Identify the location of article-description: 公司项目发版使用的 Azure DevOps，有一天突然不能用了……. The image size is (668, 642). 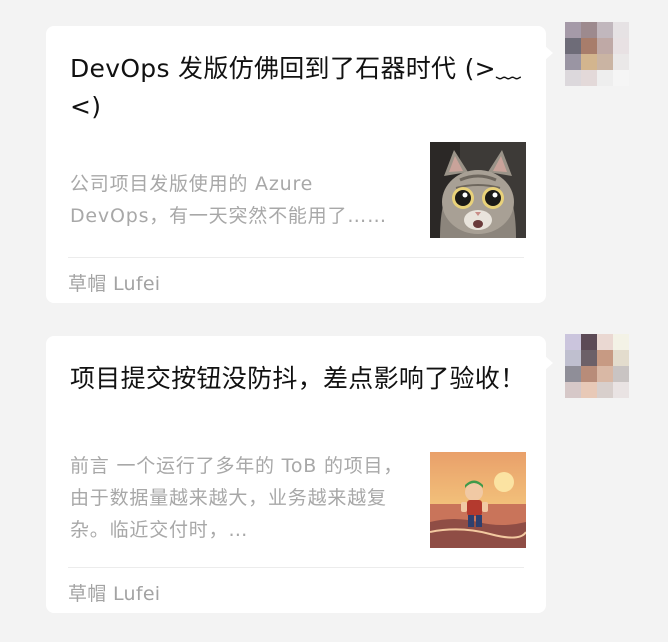
(228, 200).